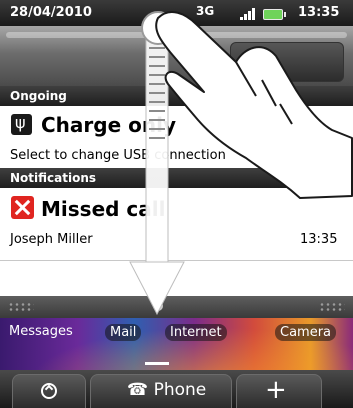  I want to click on handle-knob, so click(158, 306).